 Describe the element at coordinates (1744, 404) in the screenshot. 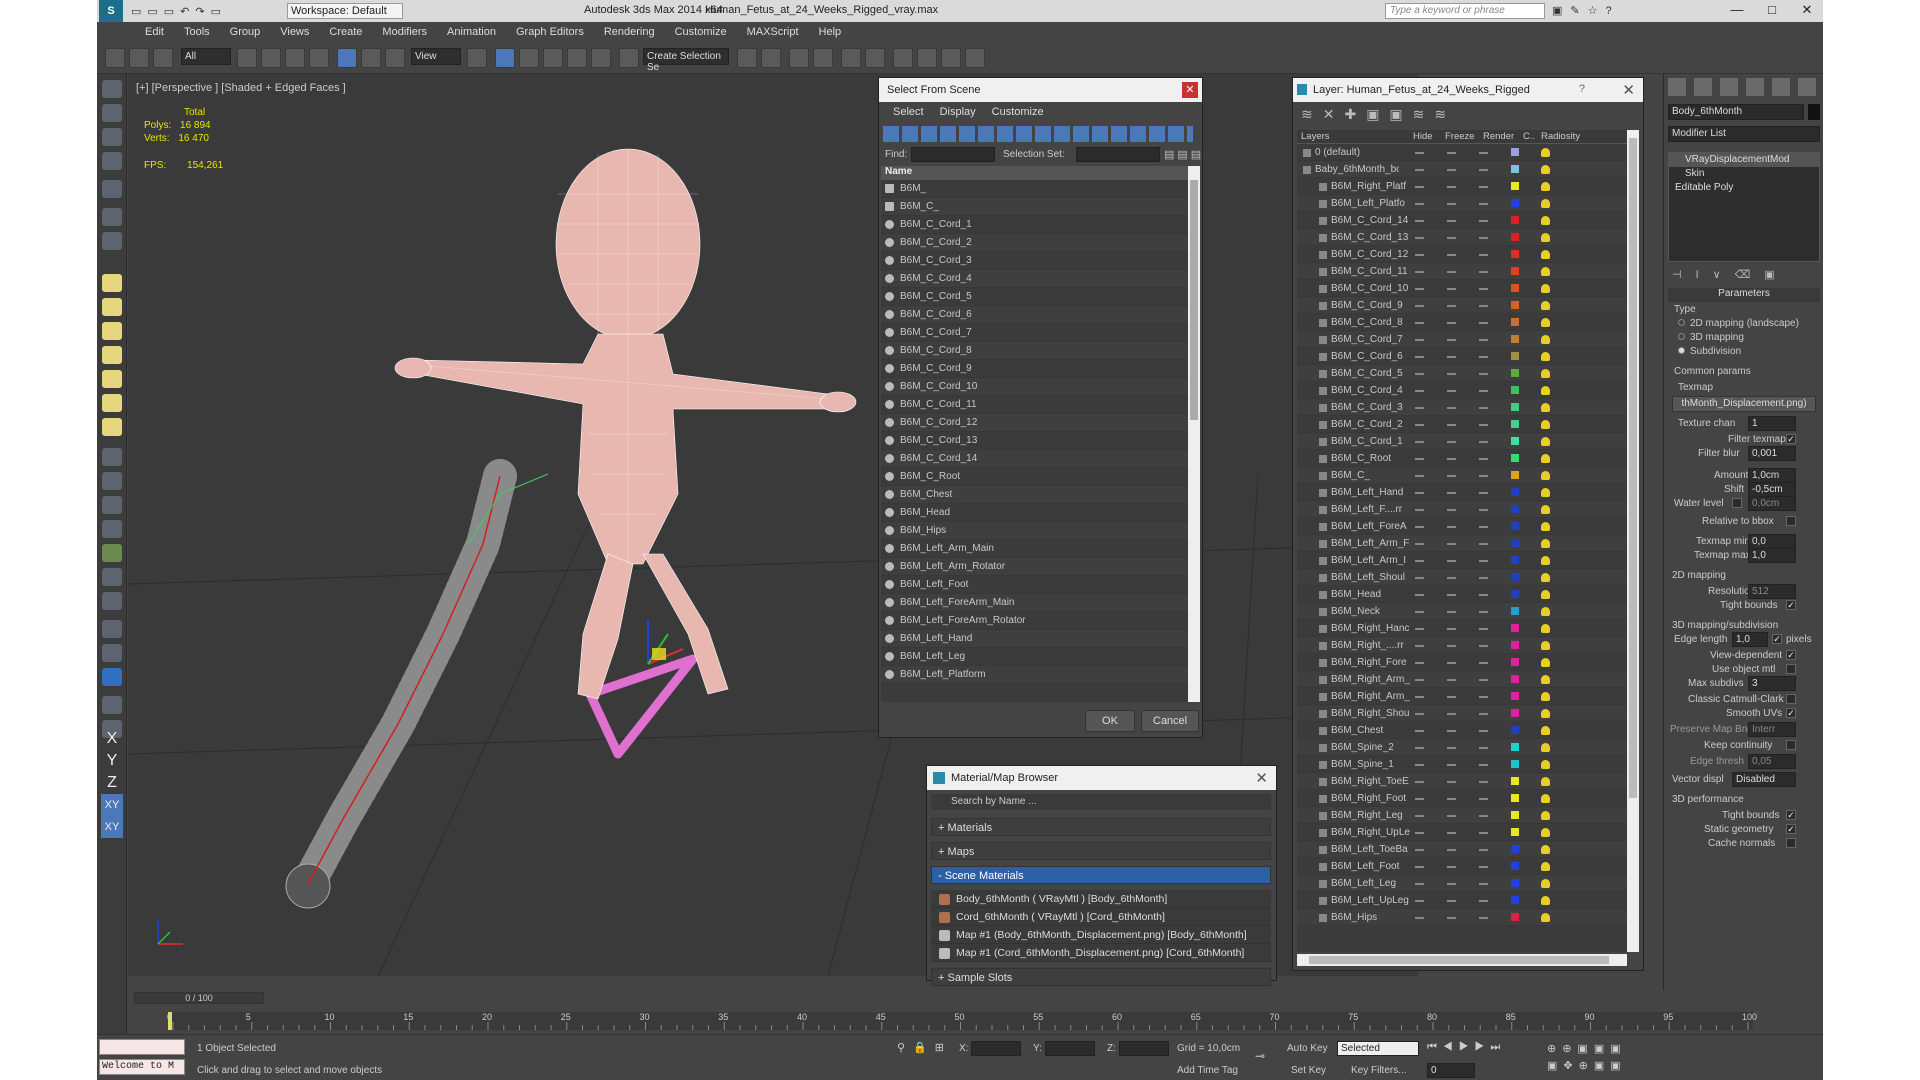

I see `texmap-button: thMonth_Displacement.png)` at that location.